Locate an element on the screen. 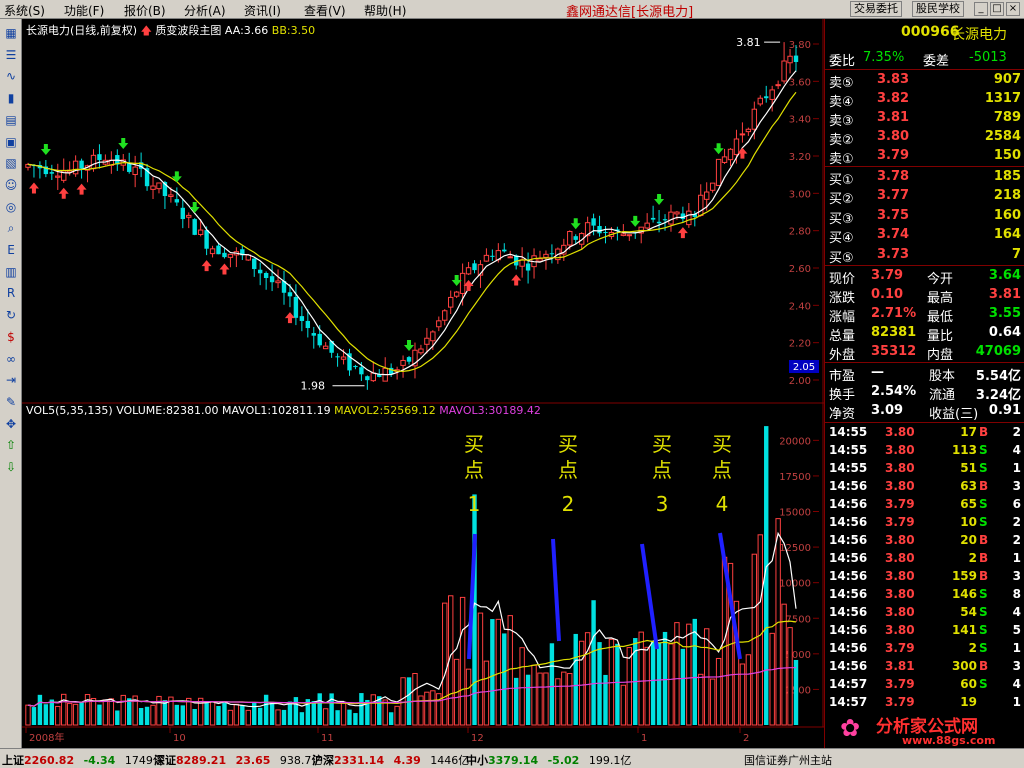  stat-label: 最高 is located at coordinates (940, 298).